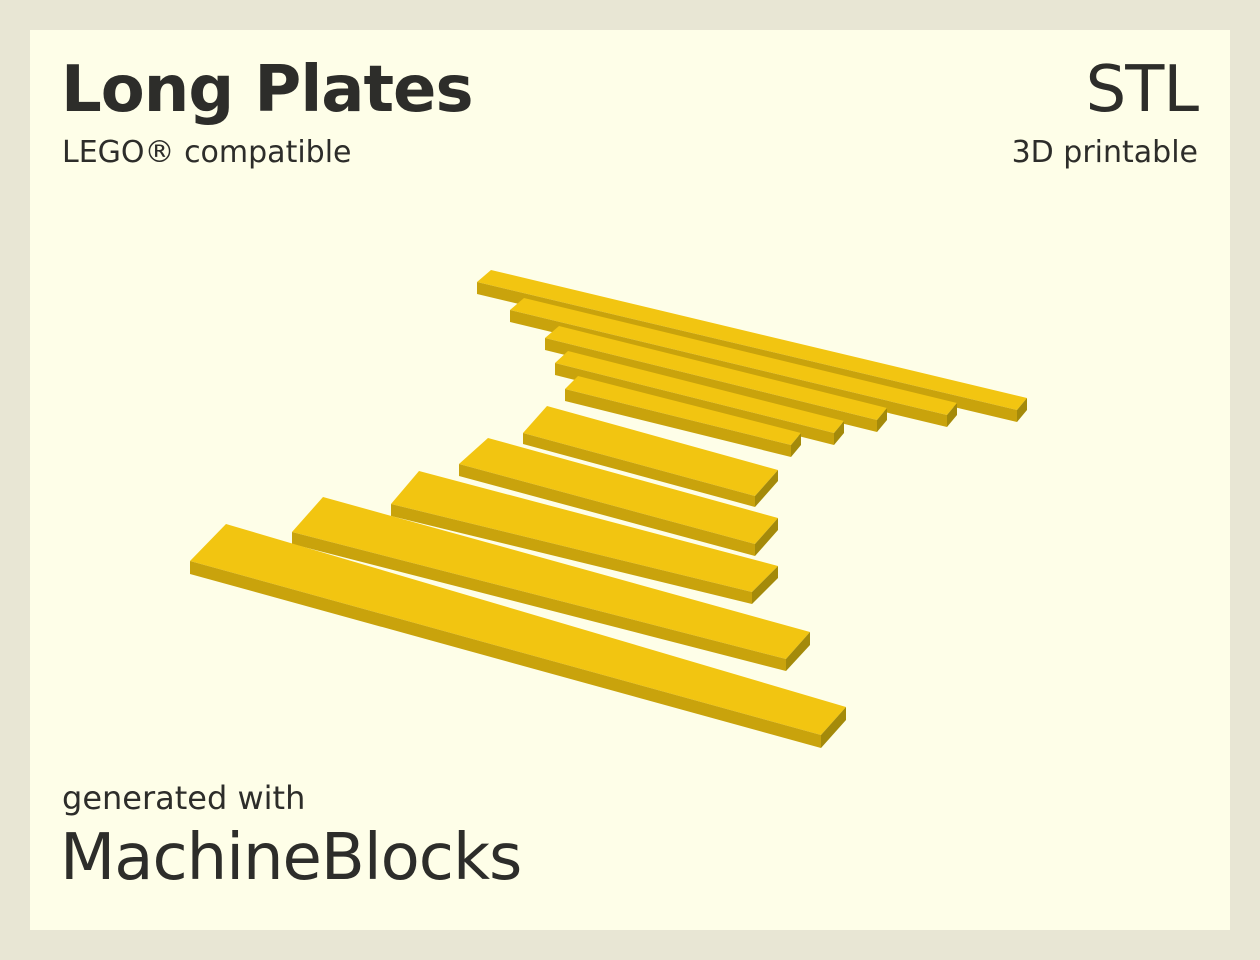 The width and height of the screenshot is (1260, 960). What do you see at coordinates (184, 798) in the screenshot?
I see `generated-with-label: generated with` at bounding box center [184, 798].